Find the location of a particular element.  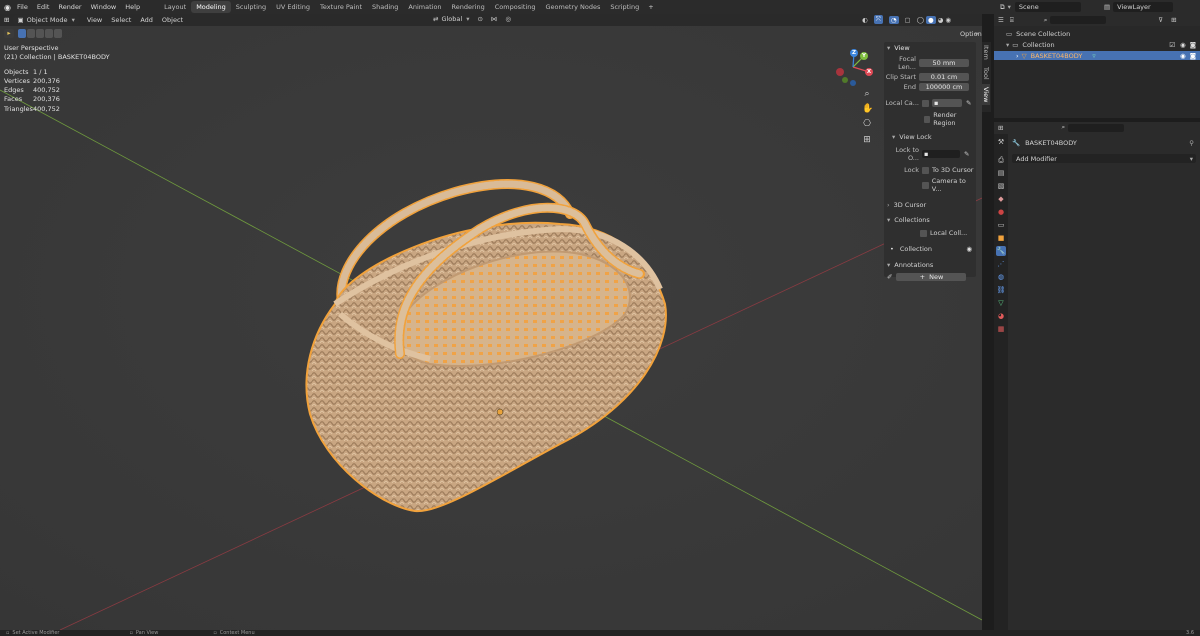

pan-hand-icon: ✋ is located at coordinates (867, 109).